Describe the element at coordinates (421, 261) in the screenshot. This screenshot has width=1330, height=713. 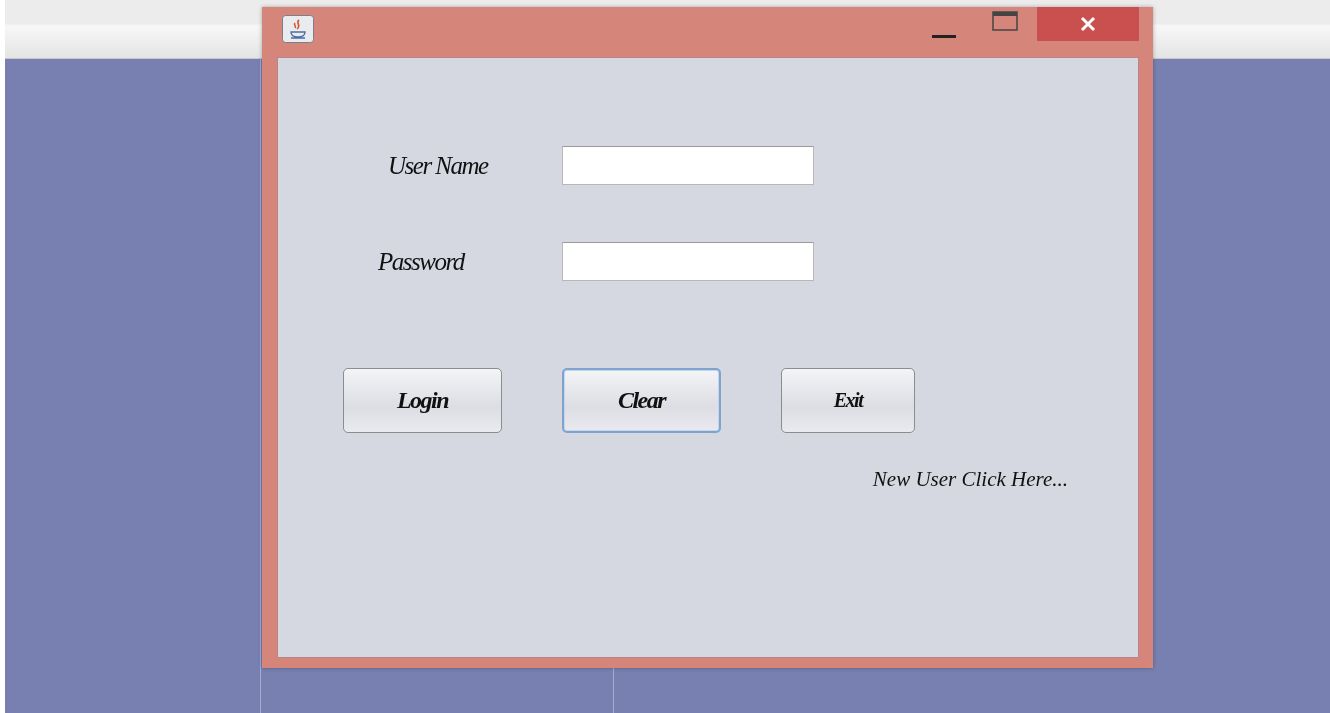
I see `field-label: Password` at that location.